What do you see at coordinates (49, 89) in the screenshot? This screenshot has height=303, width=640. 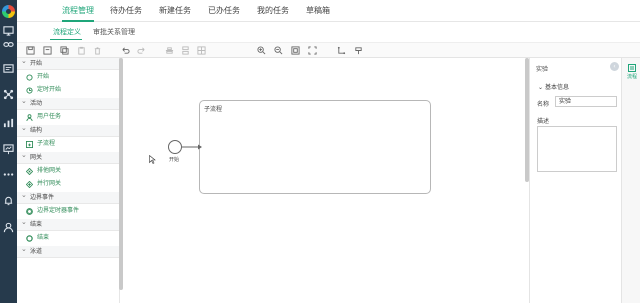 I see `palette-item-label: 定时开始` at bounding box center [49, 89].